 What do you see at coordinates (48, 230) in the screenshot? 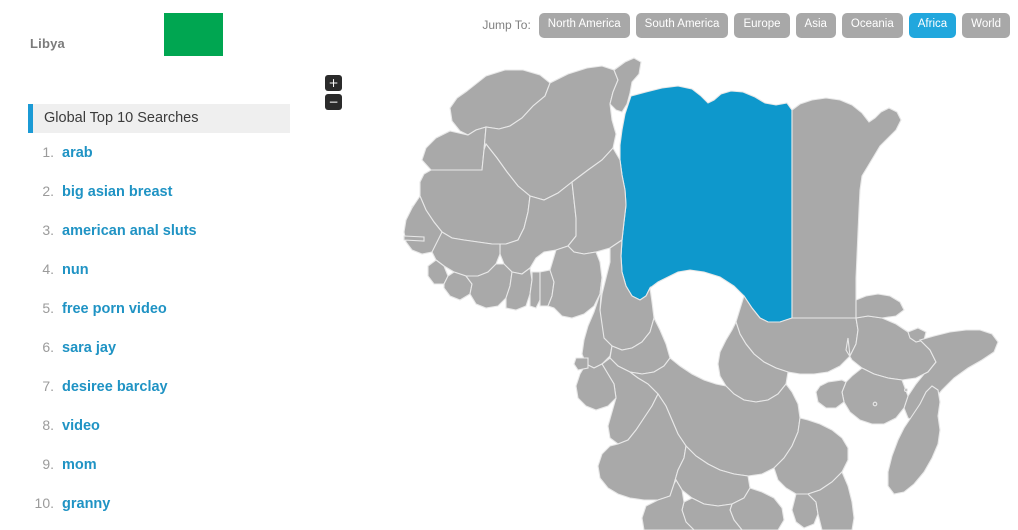
I see `list-item-rank: 3.` at bounding box center [48, 230].